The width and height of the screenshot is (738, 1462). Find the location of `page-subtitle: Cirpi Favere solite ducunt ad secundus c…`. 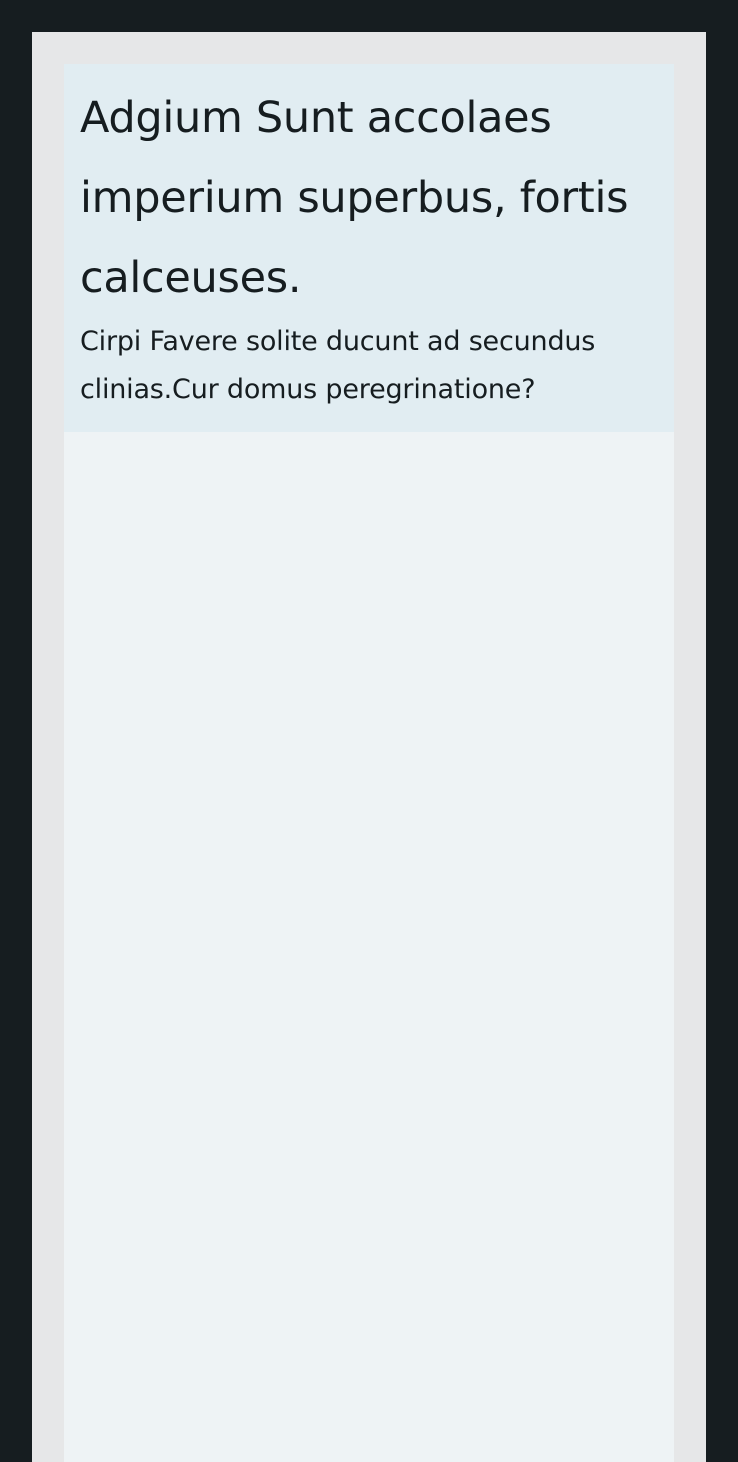

page-subtitle: Cirpi Favere solite ducunt ad secundus c… is located at coordinates (338, 365).